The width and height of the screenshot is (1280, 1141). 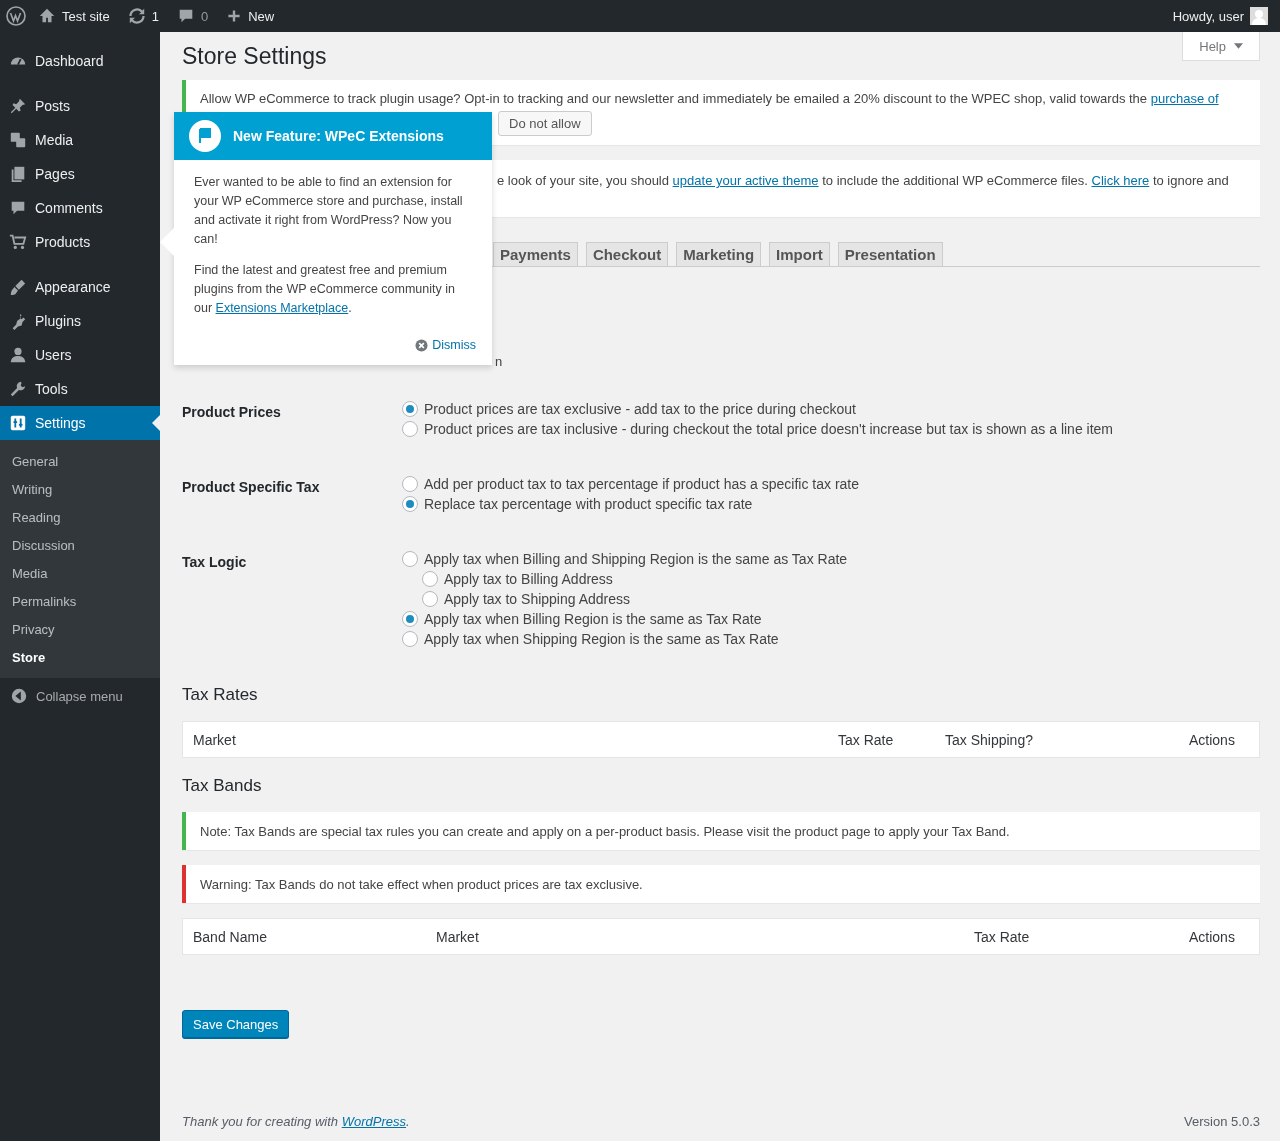 I want to click on wrench-icon, so click(x=18, y=389).